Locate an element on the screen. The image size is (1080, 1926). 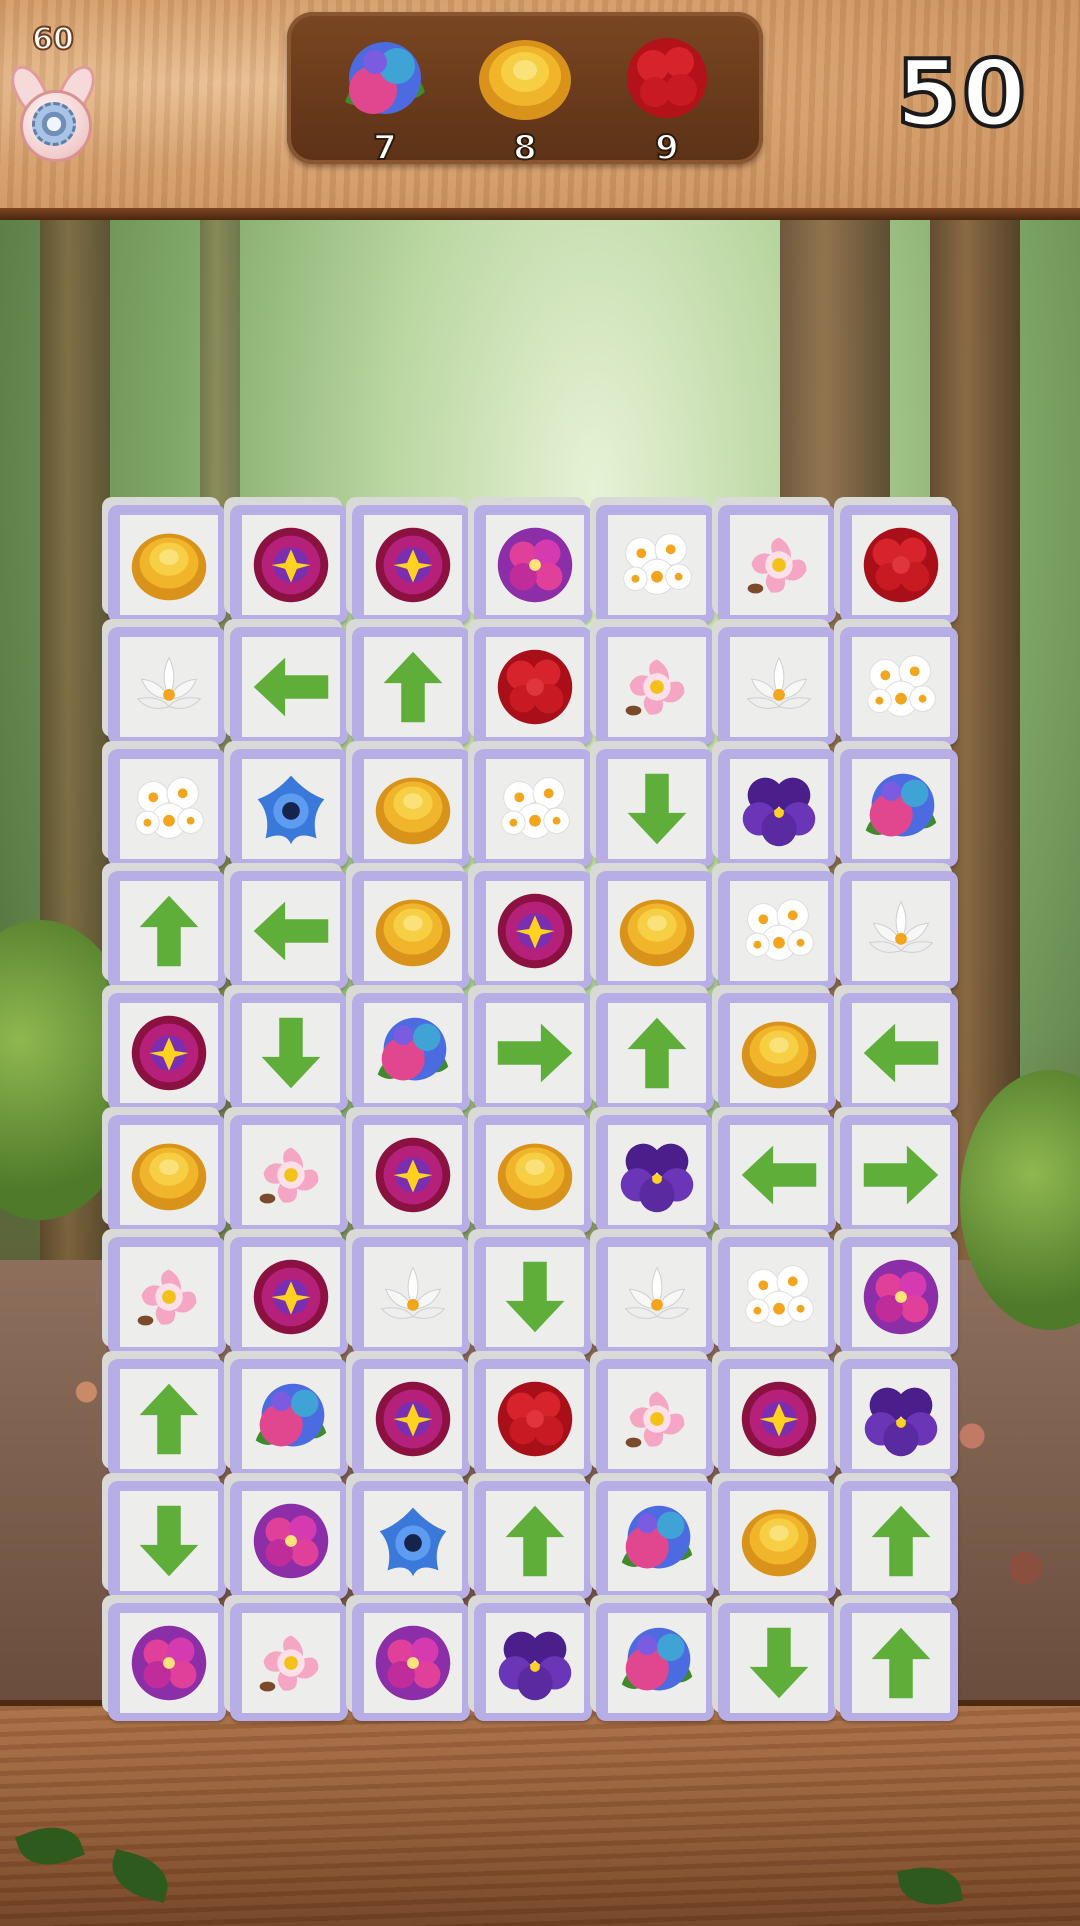
top-hud-bar: 60 7 8 9 50 is located at coordinates (540, 110).